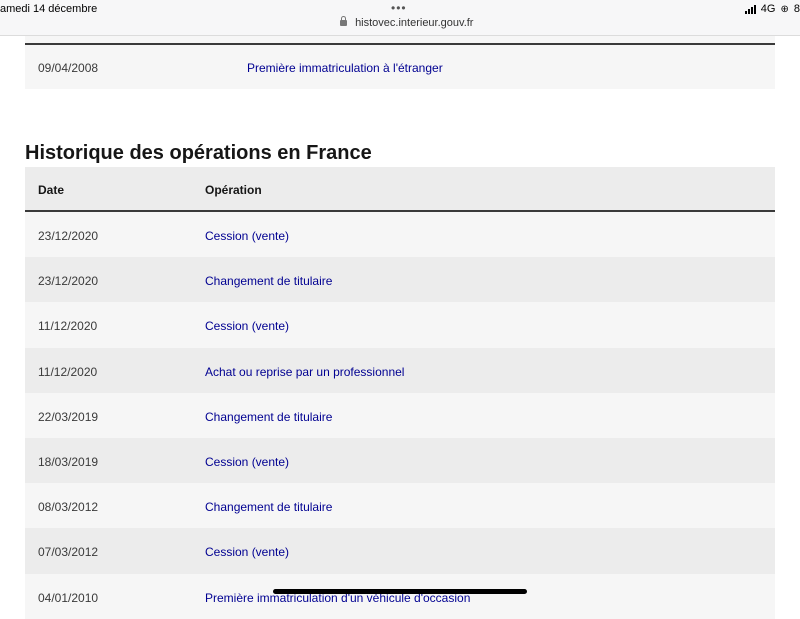 This screenshot has width=800, height=619. I want to click on header-date: Date, so click(51, 190).